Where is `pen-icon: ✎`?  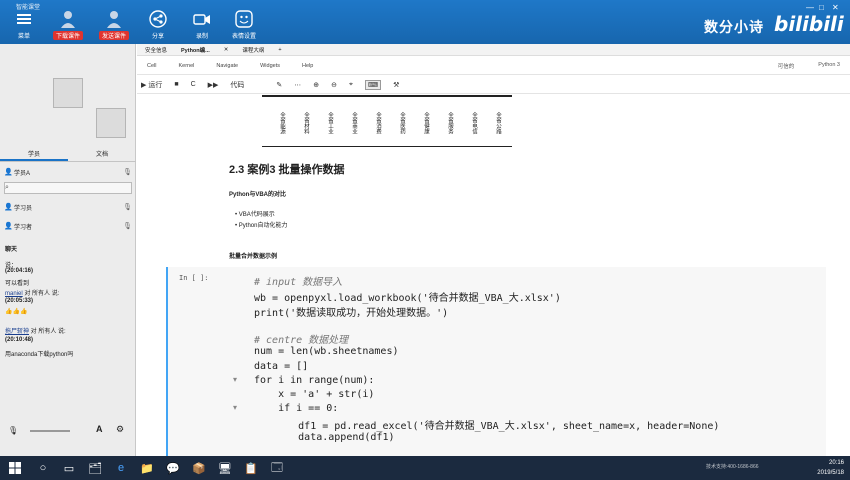 pen-icon: ✎ is located at coordinates (279, 85).